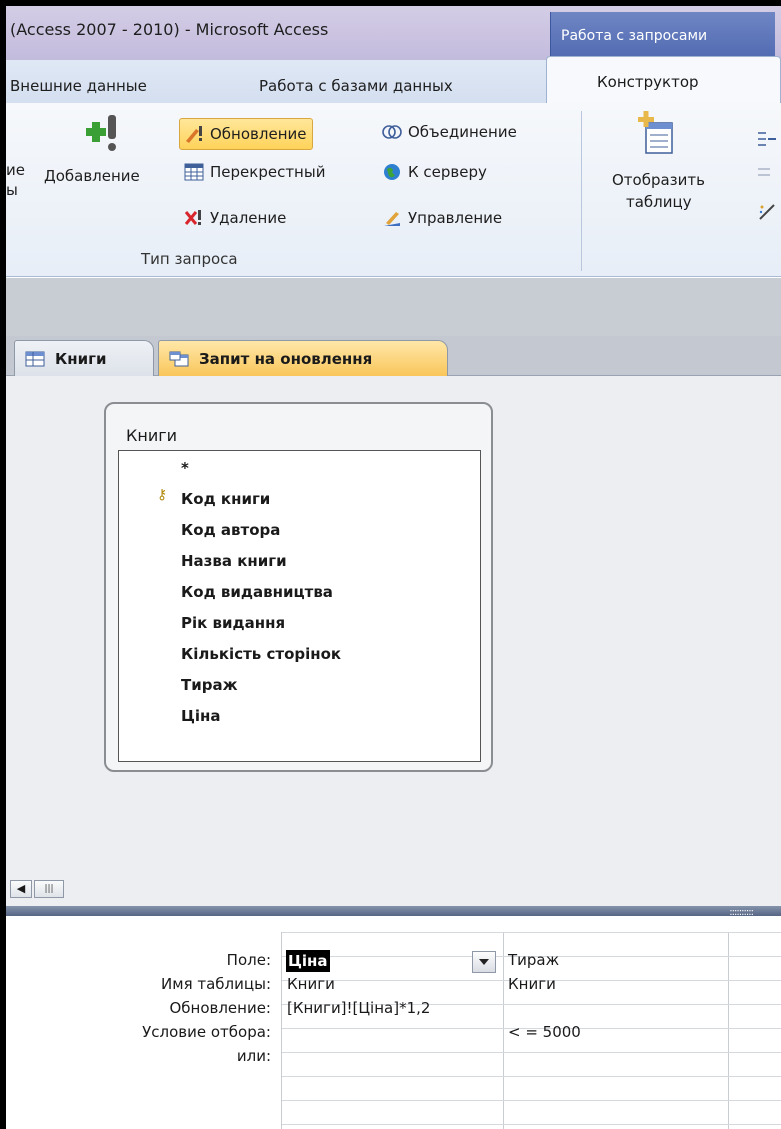 The image size is (781, 1129). Describe the element at coordinates (216, 984) in the screenshot. I see `row-label-table: Имя таблицы:` at that location.